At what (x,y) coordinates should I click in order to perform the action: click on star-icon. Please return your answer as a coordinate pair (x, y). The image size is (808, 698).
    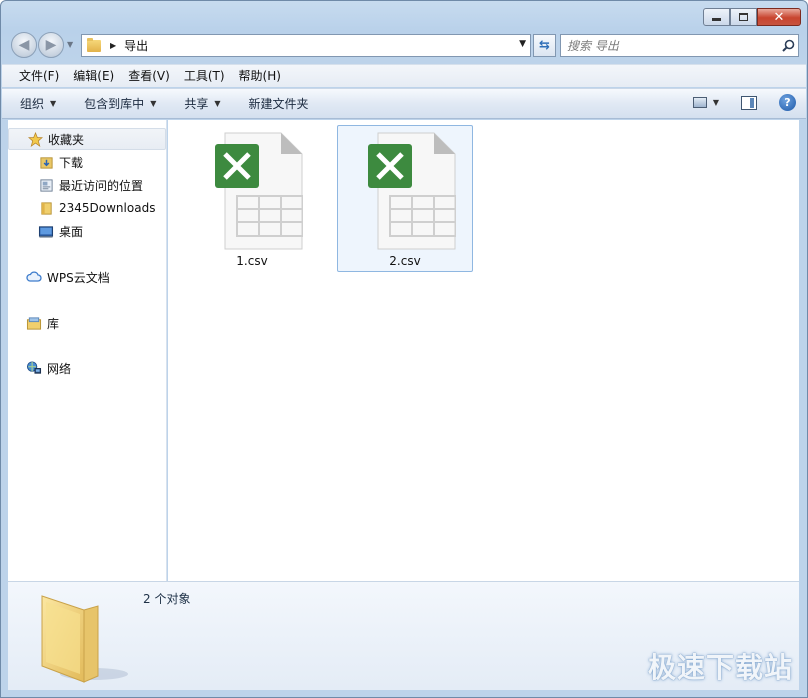
    Looking at the image, I should click on (35, 139).